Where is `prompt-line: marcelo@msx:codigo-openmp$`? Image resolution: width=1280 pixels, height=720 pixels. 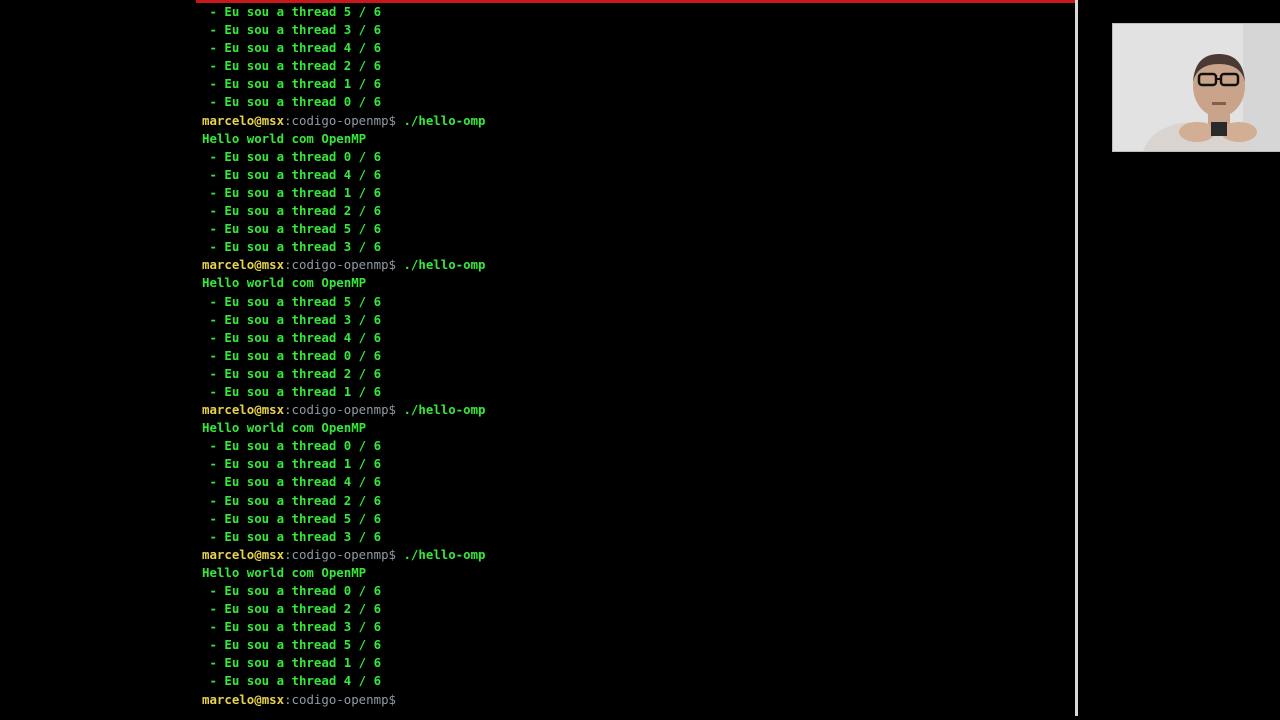 prompt-line: marcelo@msx:codigo-openmp$ is located at coordinates (344, 700).